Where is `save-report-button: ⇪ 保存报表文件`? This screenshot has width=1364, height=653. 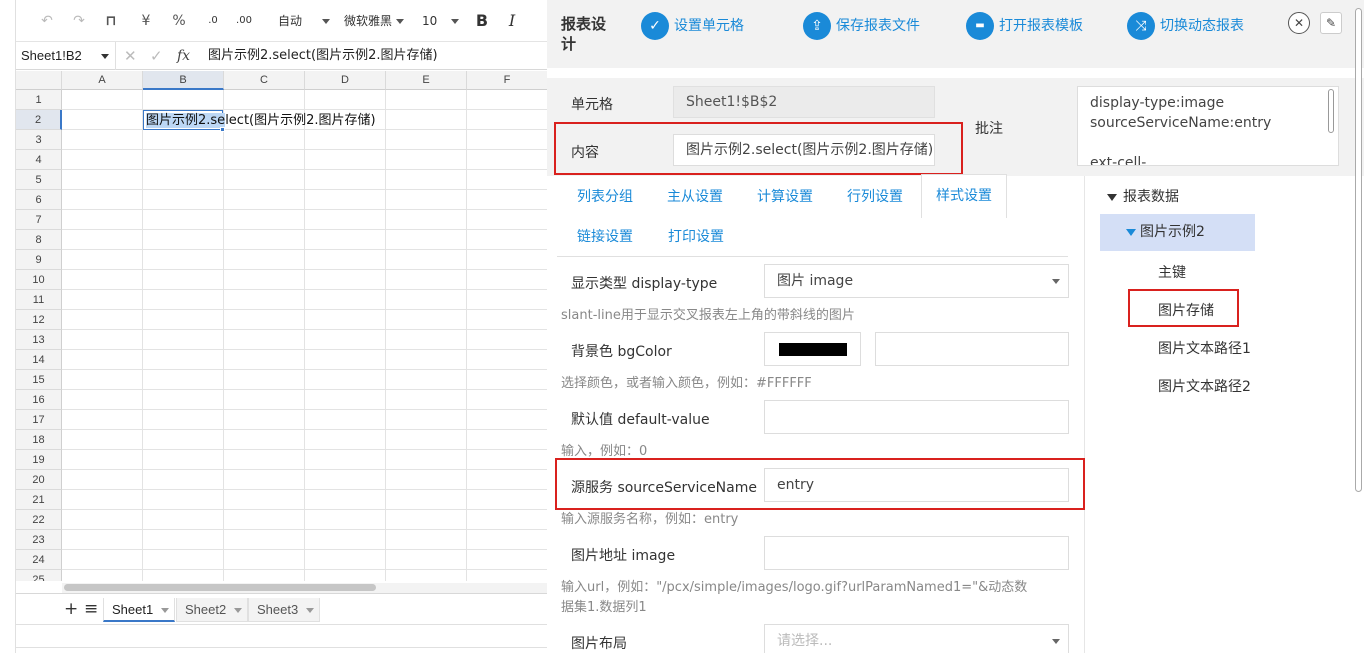
save-report-button: ⇪ 保存报表文件 is located at coordinates (861, 26).